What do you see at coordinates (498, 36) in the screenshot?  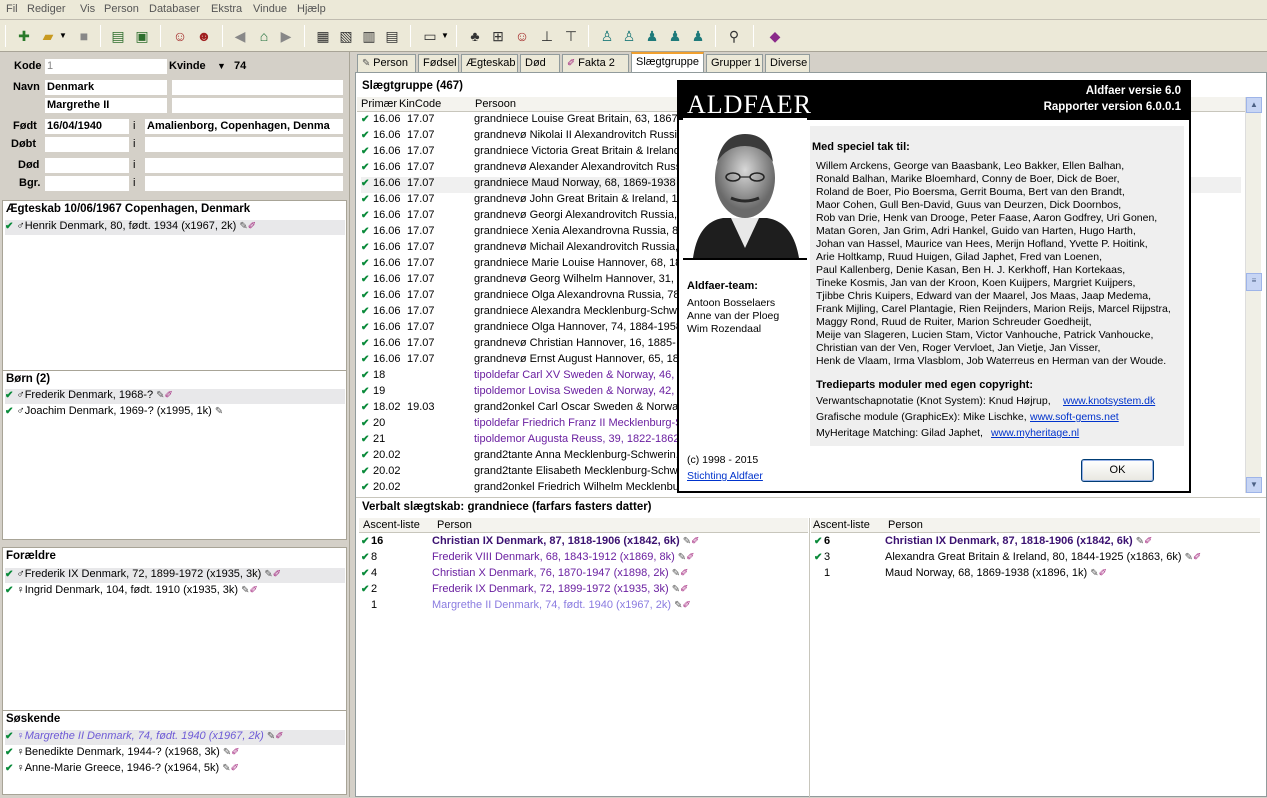 I see `tree-2-icon: ⊞` at bounding box center [498, 36].